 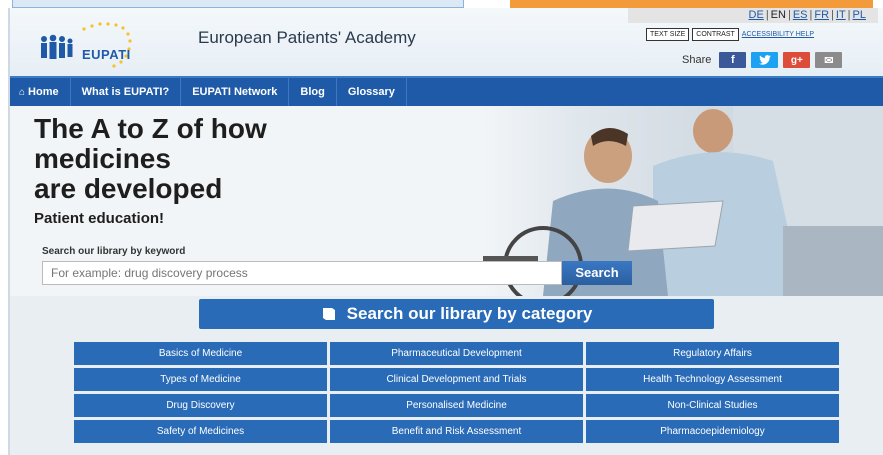 I want to click on category-heading: Search our library by category, so click(x=456, y=314).